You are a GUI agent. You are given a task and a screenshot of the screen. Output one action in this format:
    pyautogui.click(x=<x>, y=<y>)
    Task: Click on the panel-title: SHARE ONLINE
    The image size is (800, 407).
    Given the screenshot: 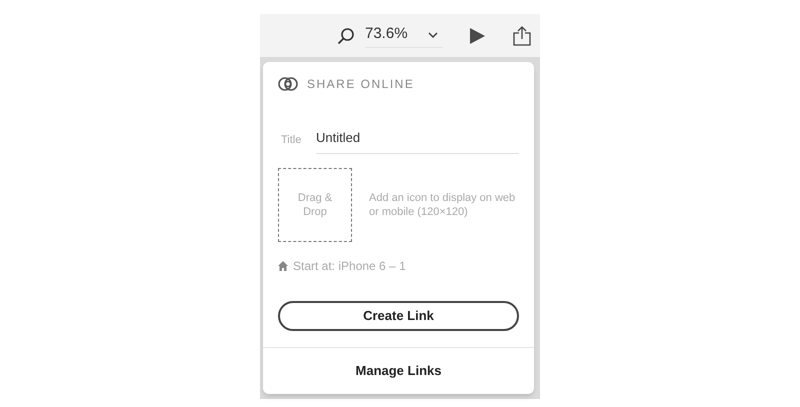 What is the action you would take?
    pyautogui.click(x=360, y=84)
    